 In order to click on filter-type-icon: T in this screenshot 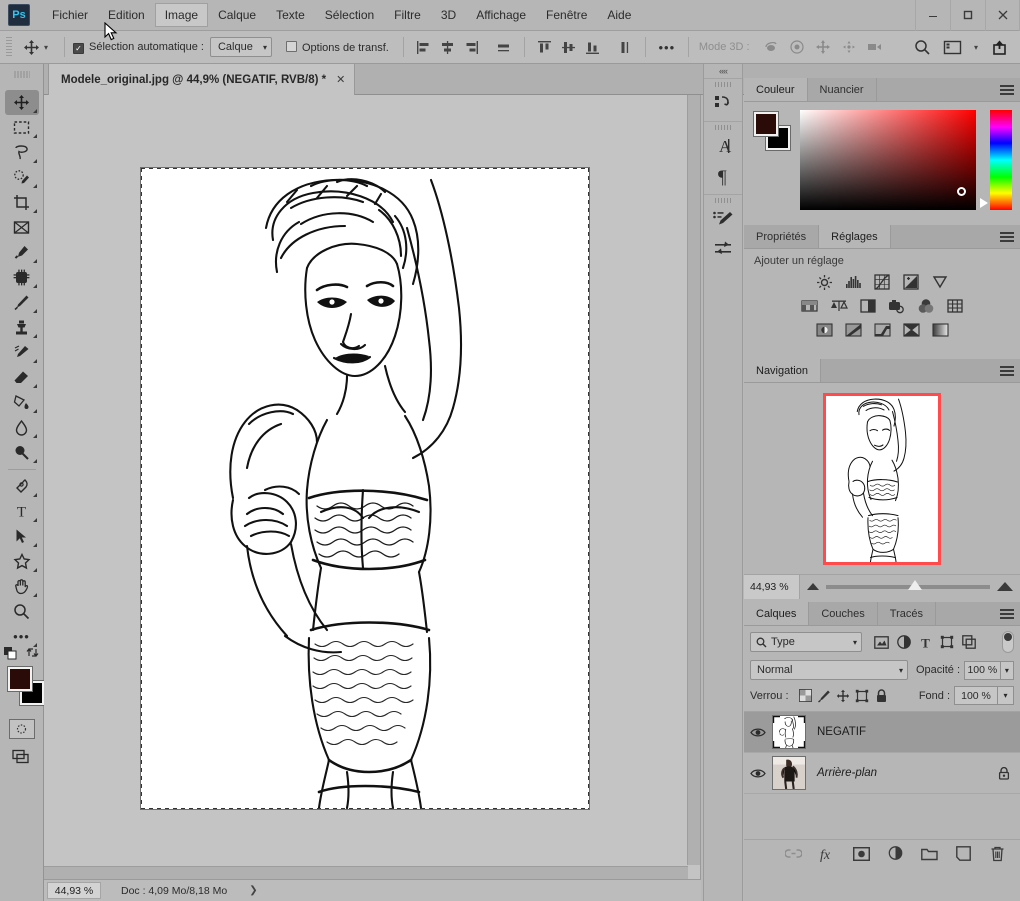, I will do `click(925, 642)`.